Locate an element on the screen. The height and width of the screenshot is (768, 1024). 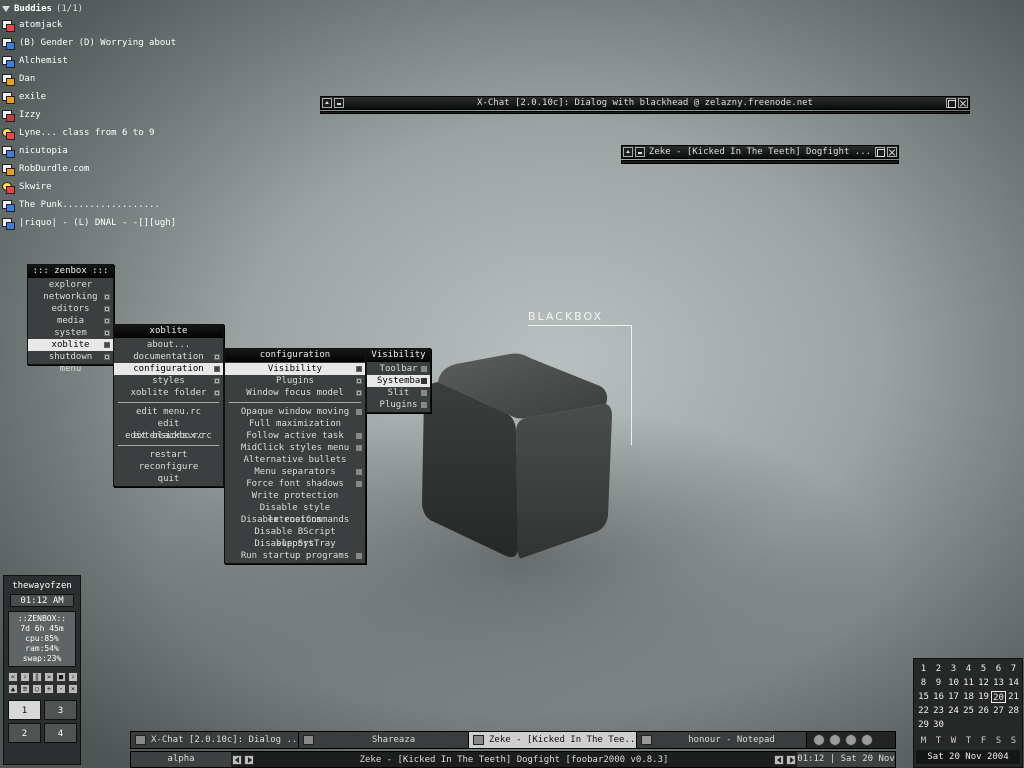
menu-title: xoblite is located at coordinates (168, 331).